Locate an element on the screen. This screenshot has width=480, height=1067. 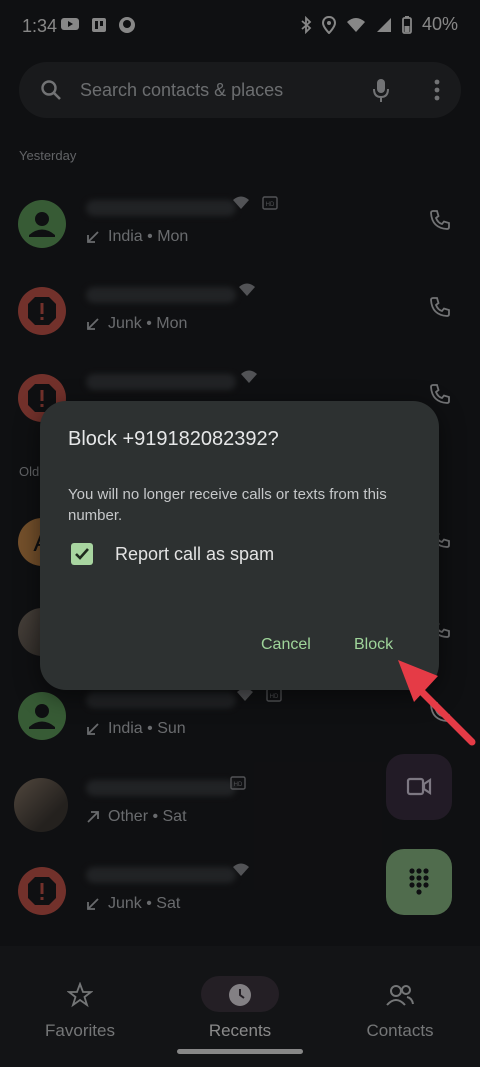
red-annotation-arrow is located at coordinates (437, 703).